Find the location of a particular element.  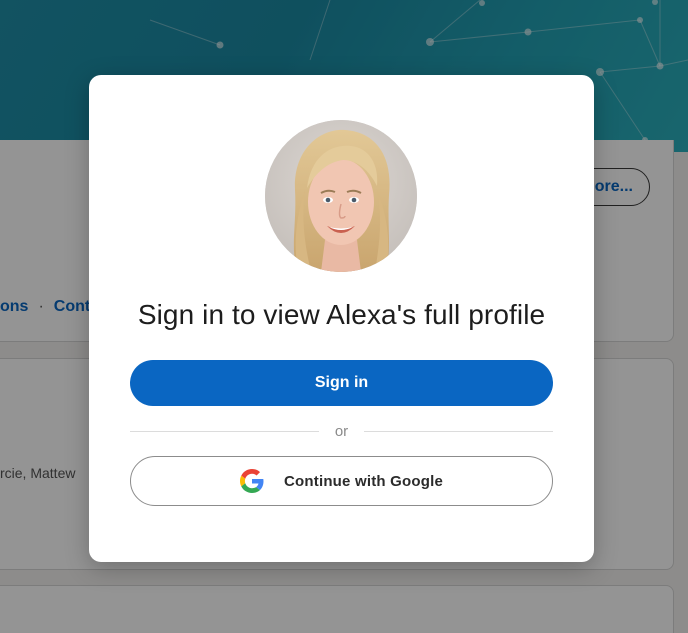

profile-avatar is located at coordinates (341, 196).